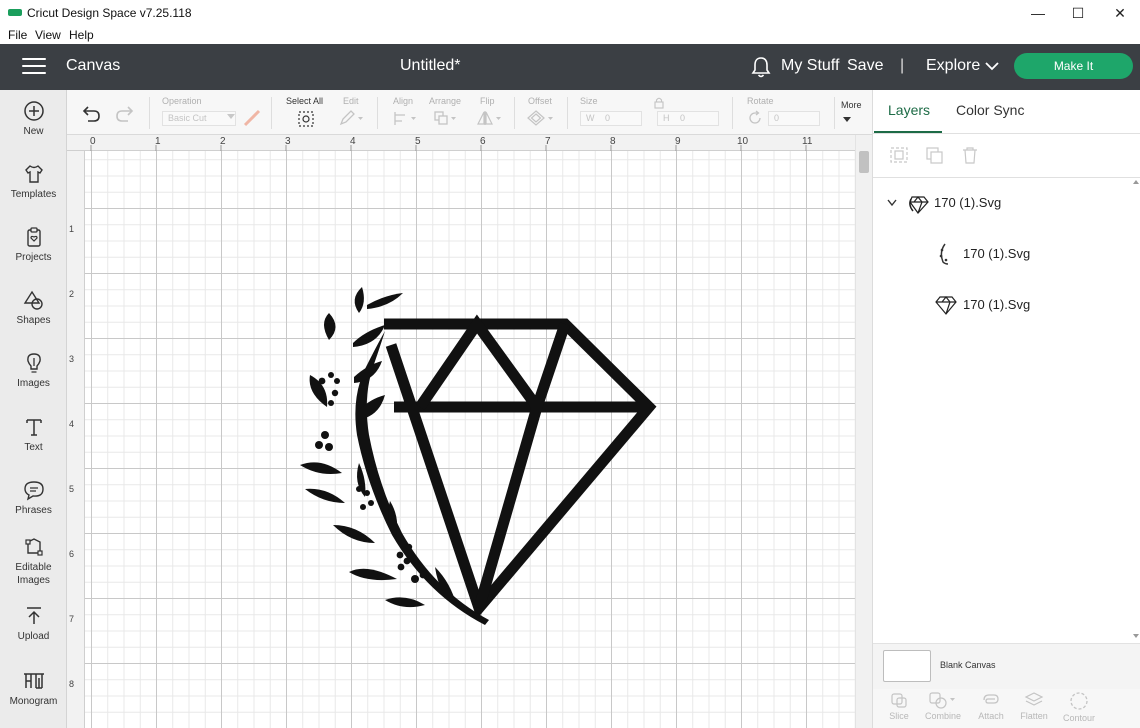  I want to click on attach-label: Attach, so click(991, 716).